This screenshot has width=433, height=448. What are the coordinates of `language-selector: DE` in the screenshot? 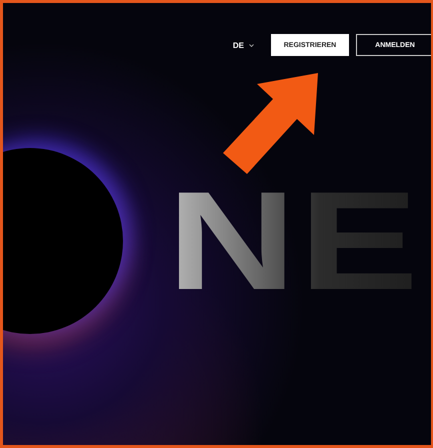 It's located at (248, 45).